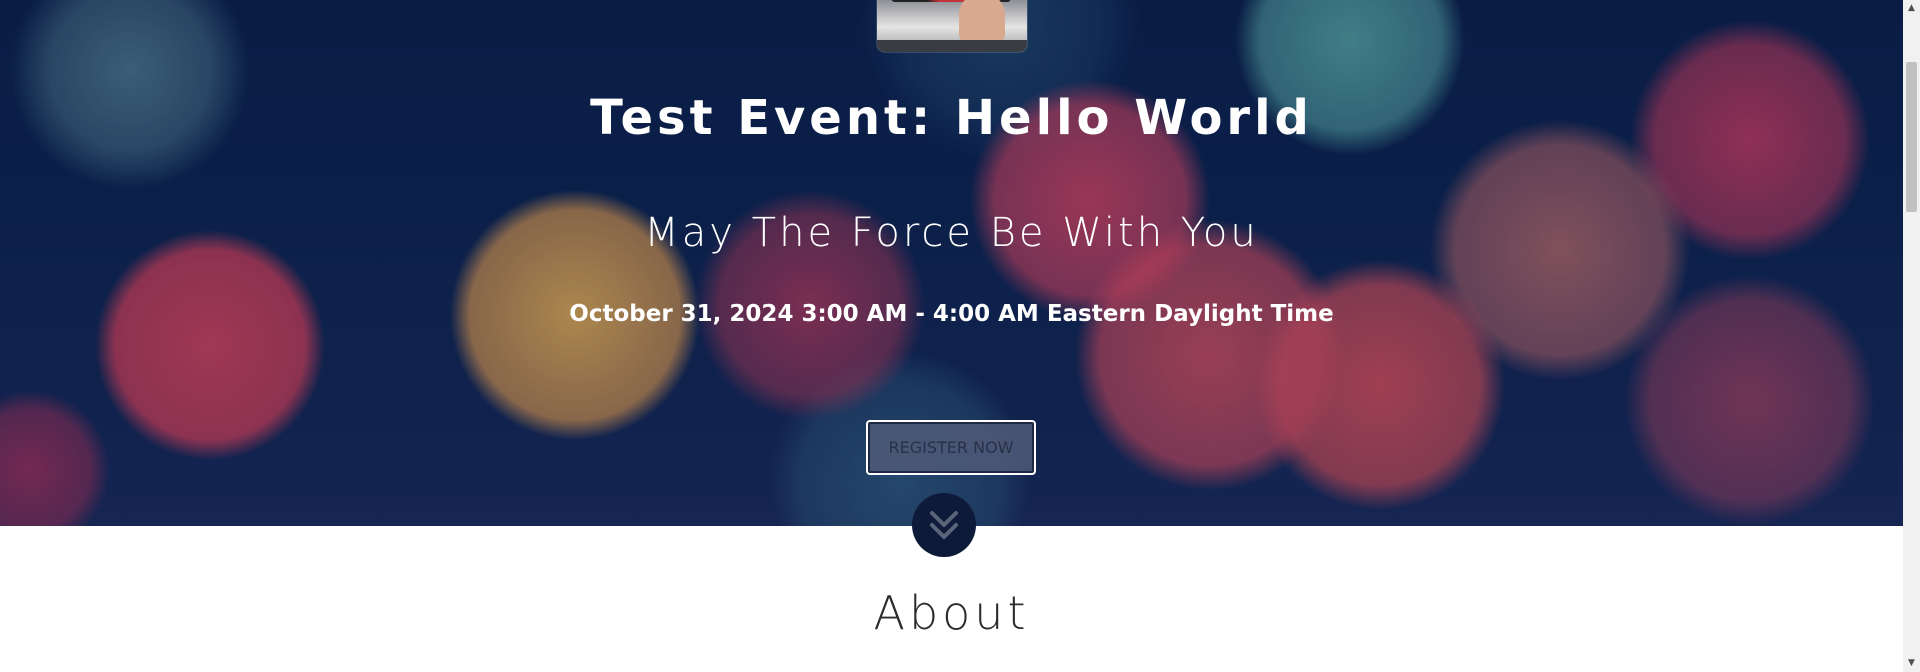 The height and width of the screenshot is (672, 1920). Describe the element at coordinates (1911, 8) in the screenshot. I see `scroll-up-arrow-icon: ▲` at that location.